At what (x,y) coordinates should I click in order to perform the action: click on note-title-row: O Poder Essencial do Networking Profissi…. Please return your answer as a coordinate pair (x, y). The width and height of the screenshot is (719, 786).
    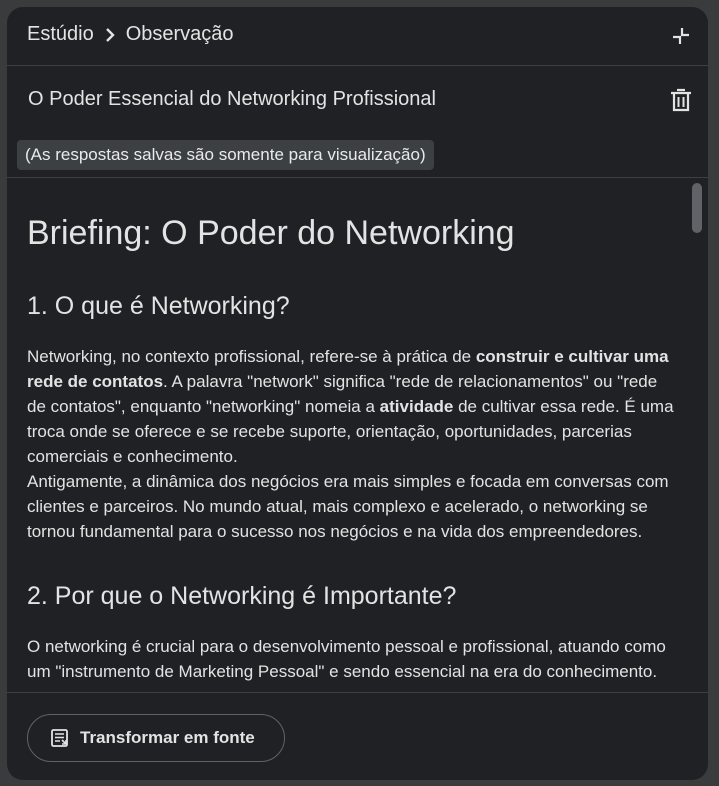
    Looking at the image, I should click on (357, 101).